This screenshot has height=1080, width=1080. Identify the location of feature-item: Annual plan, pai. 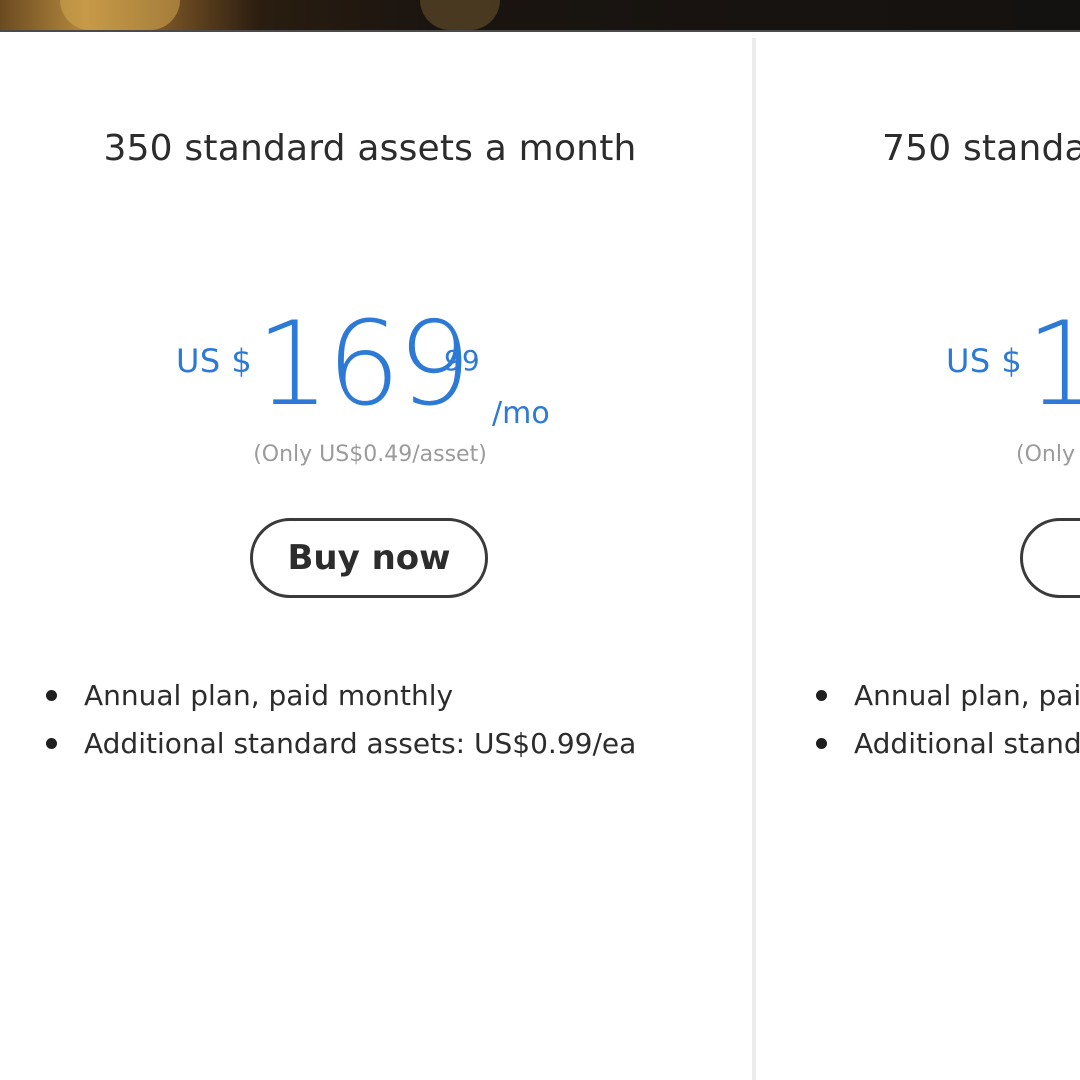
(945, 696).